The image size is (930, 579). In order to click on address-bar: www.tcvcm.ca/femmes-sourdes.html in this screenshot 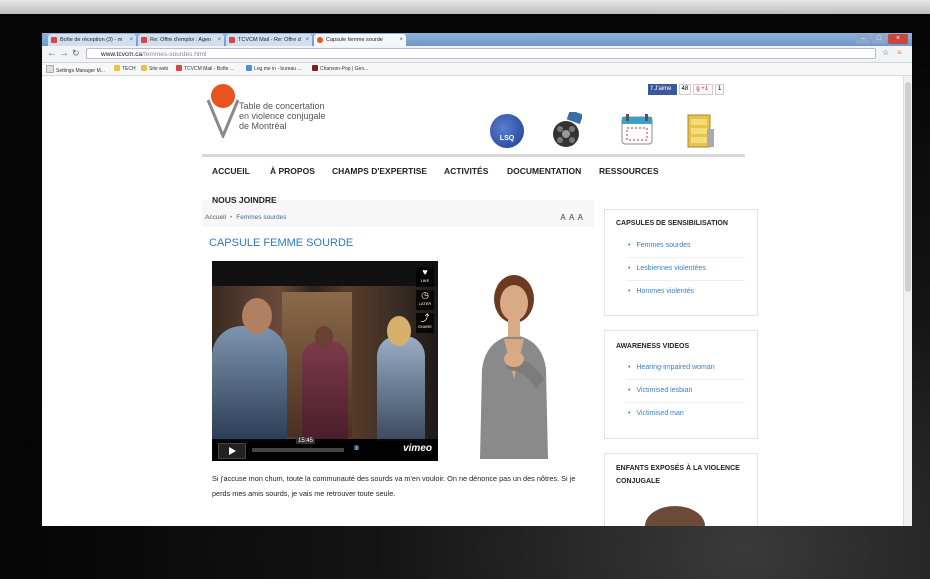, I will do `click(481, 53)`.